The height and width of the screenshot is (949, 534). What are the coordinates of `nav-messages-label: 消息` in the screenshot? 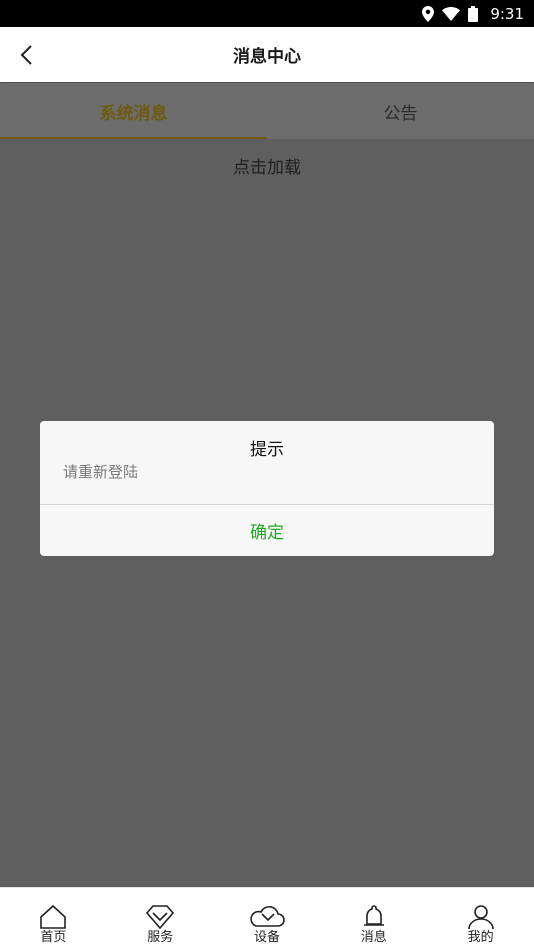 It's located at (373, 937).